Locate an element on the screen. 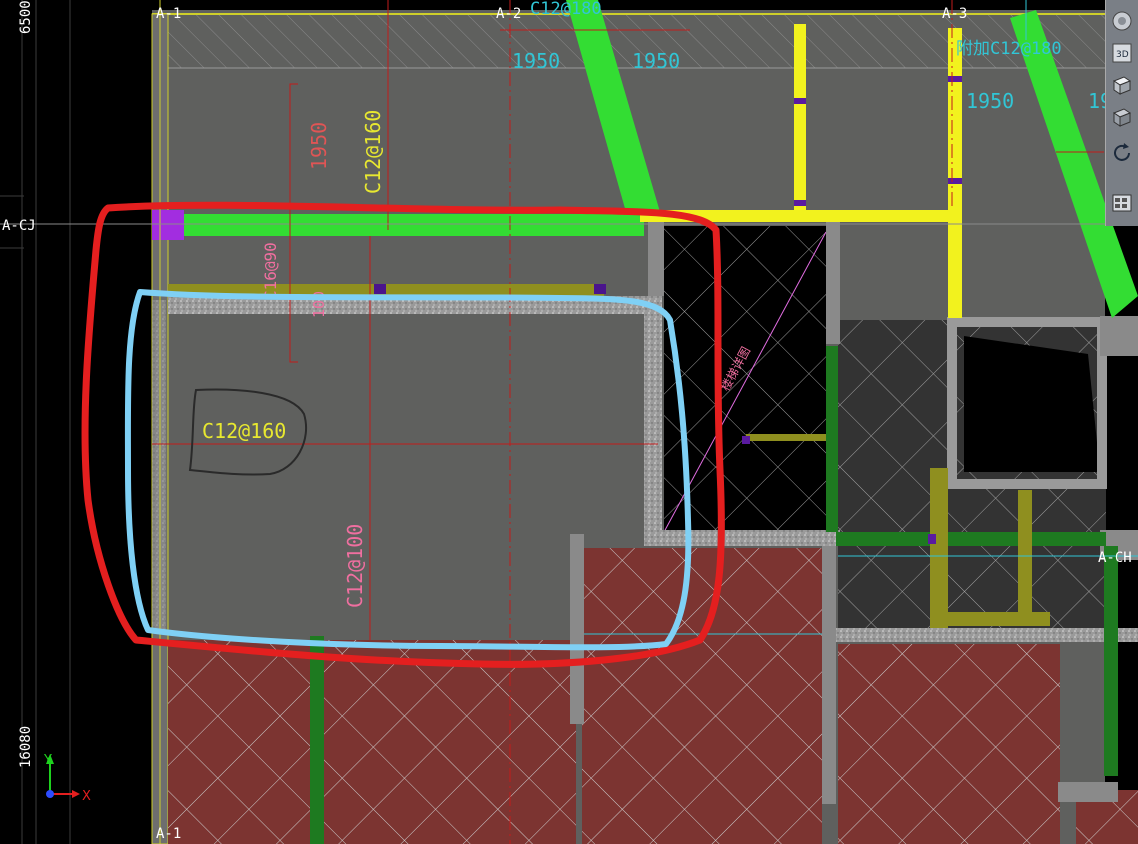  navigation-toolbar: 3D is located at coordinates (1121, 113).